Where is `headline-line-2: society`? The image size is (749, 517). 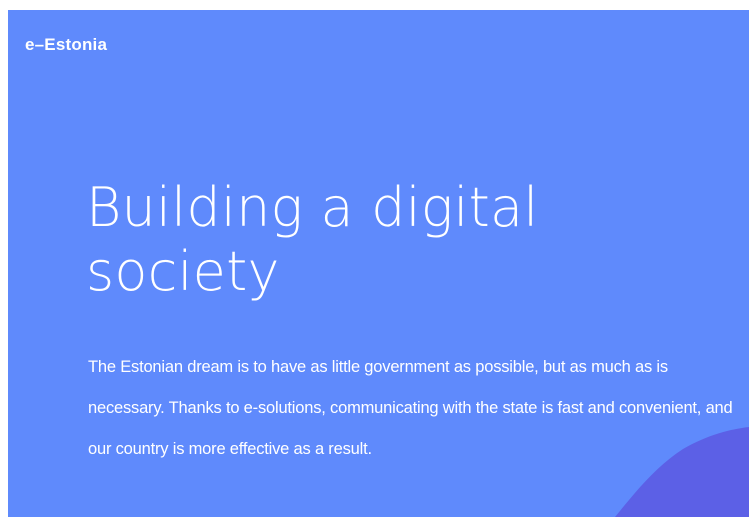
headline-line-2: society is located at coordinates (183, 271).